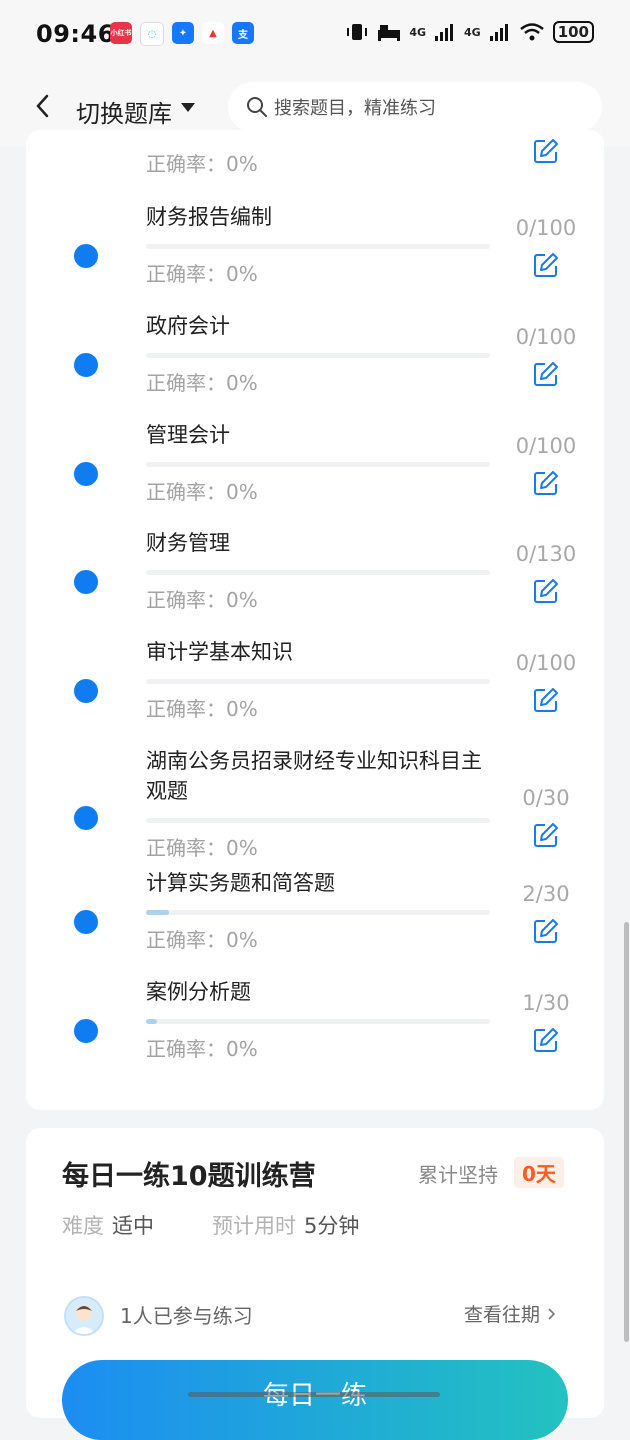  I want to click on question-count: 0/30, so click(546, 798).